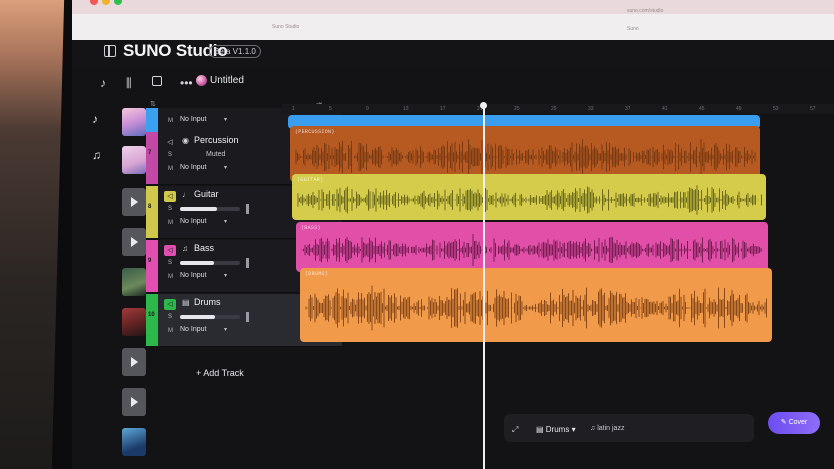 Image resolution: width=834 pixels, height=469 pixels. What do you see at coordinates (739, 109) in the screenshot?
I see `ruler-tick: 49` at bounding box center [739, 109].